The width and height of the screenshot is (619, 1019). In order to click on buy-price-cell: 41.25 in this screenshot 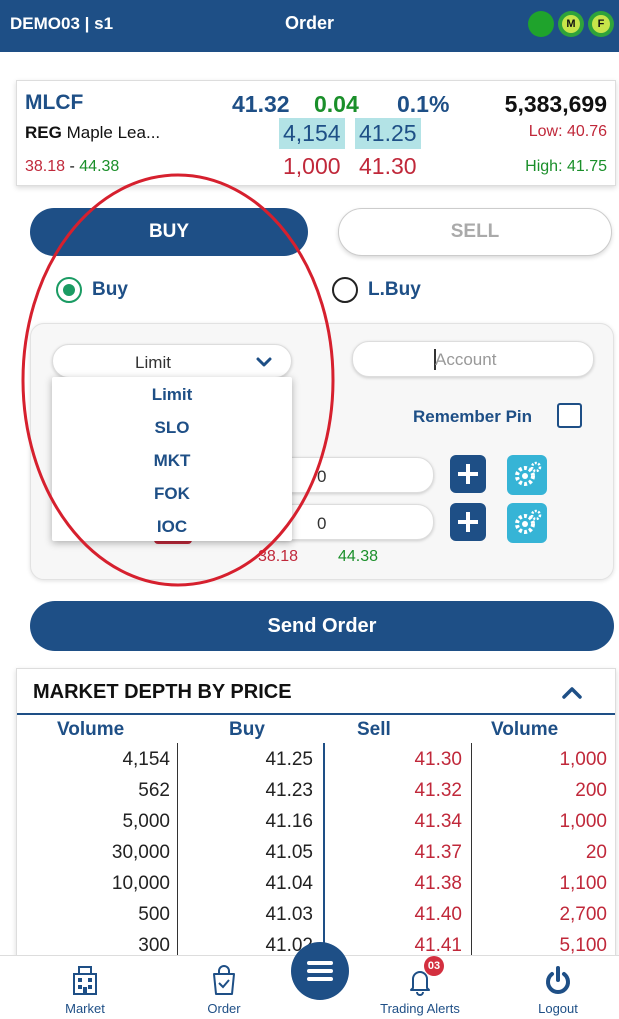, I will do `click(289, 759)`.